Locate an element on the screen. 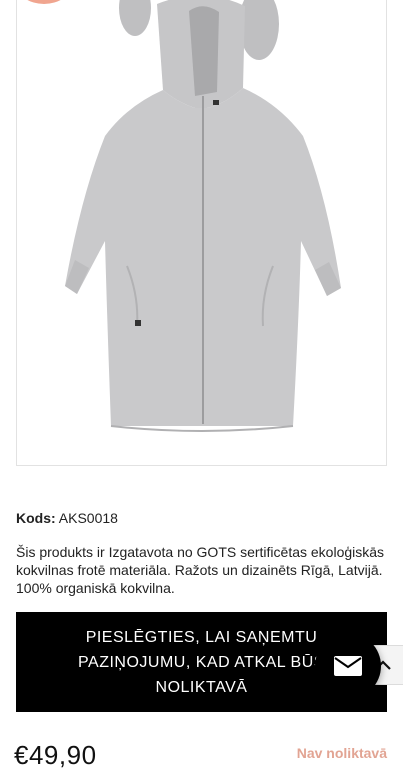 The image size is (403, 768). product-price: €49,90 is located at coordinates (55, 754).